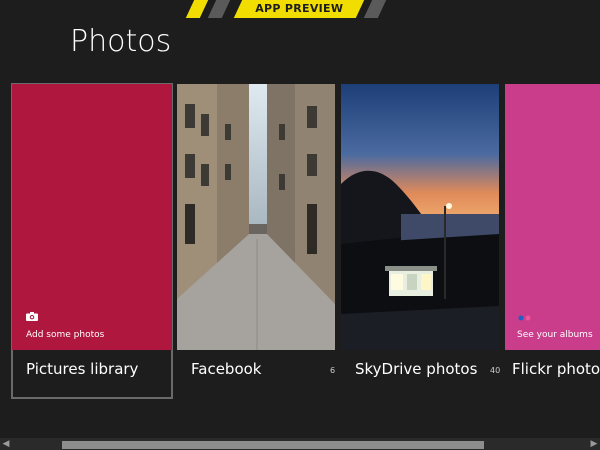 The image size is (600, 450). Describe the element at coordinates (333, 370) in the screenshot. I see `photo-count: 6` at that location.